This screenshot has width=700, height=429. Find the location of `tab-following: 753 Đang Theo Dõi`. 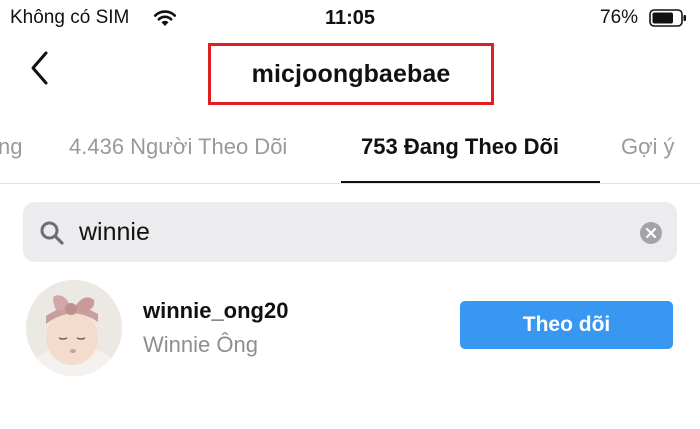

tab-following: 753 Đang Theo Dõi is located at coordinates (460, 147).